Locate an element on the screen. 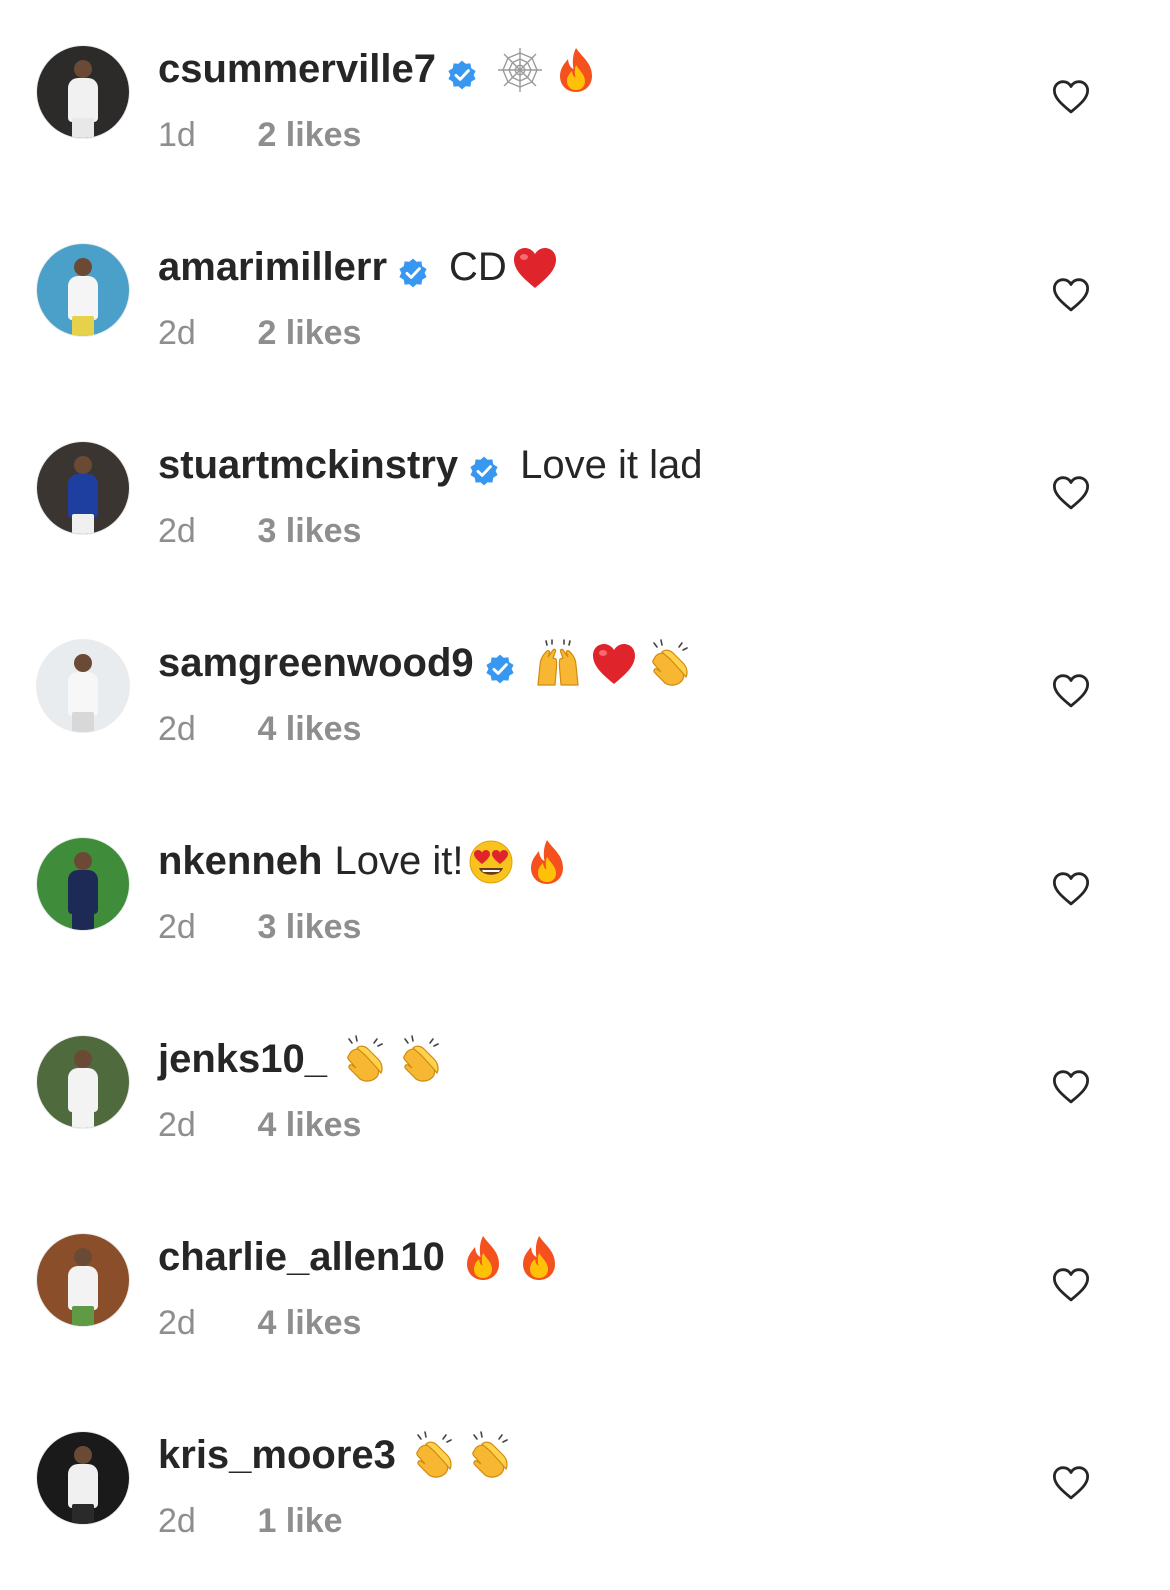  comment-line: samgreenwood9 is located at coordinates (426, 663).